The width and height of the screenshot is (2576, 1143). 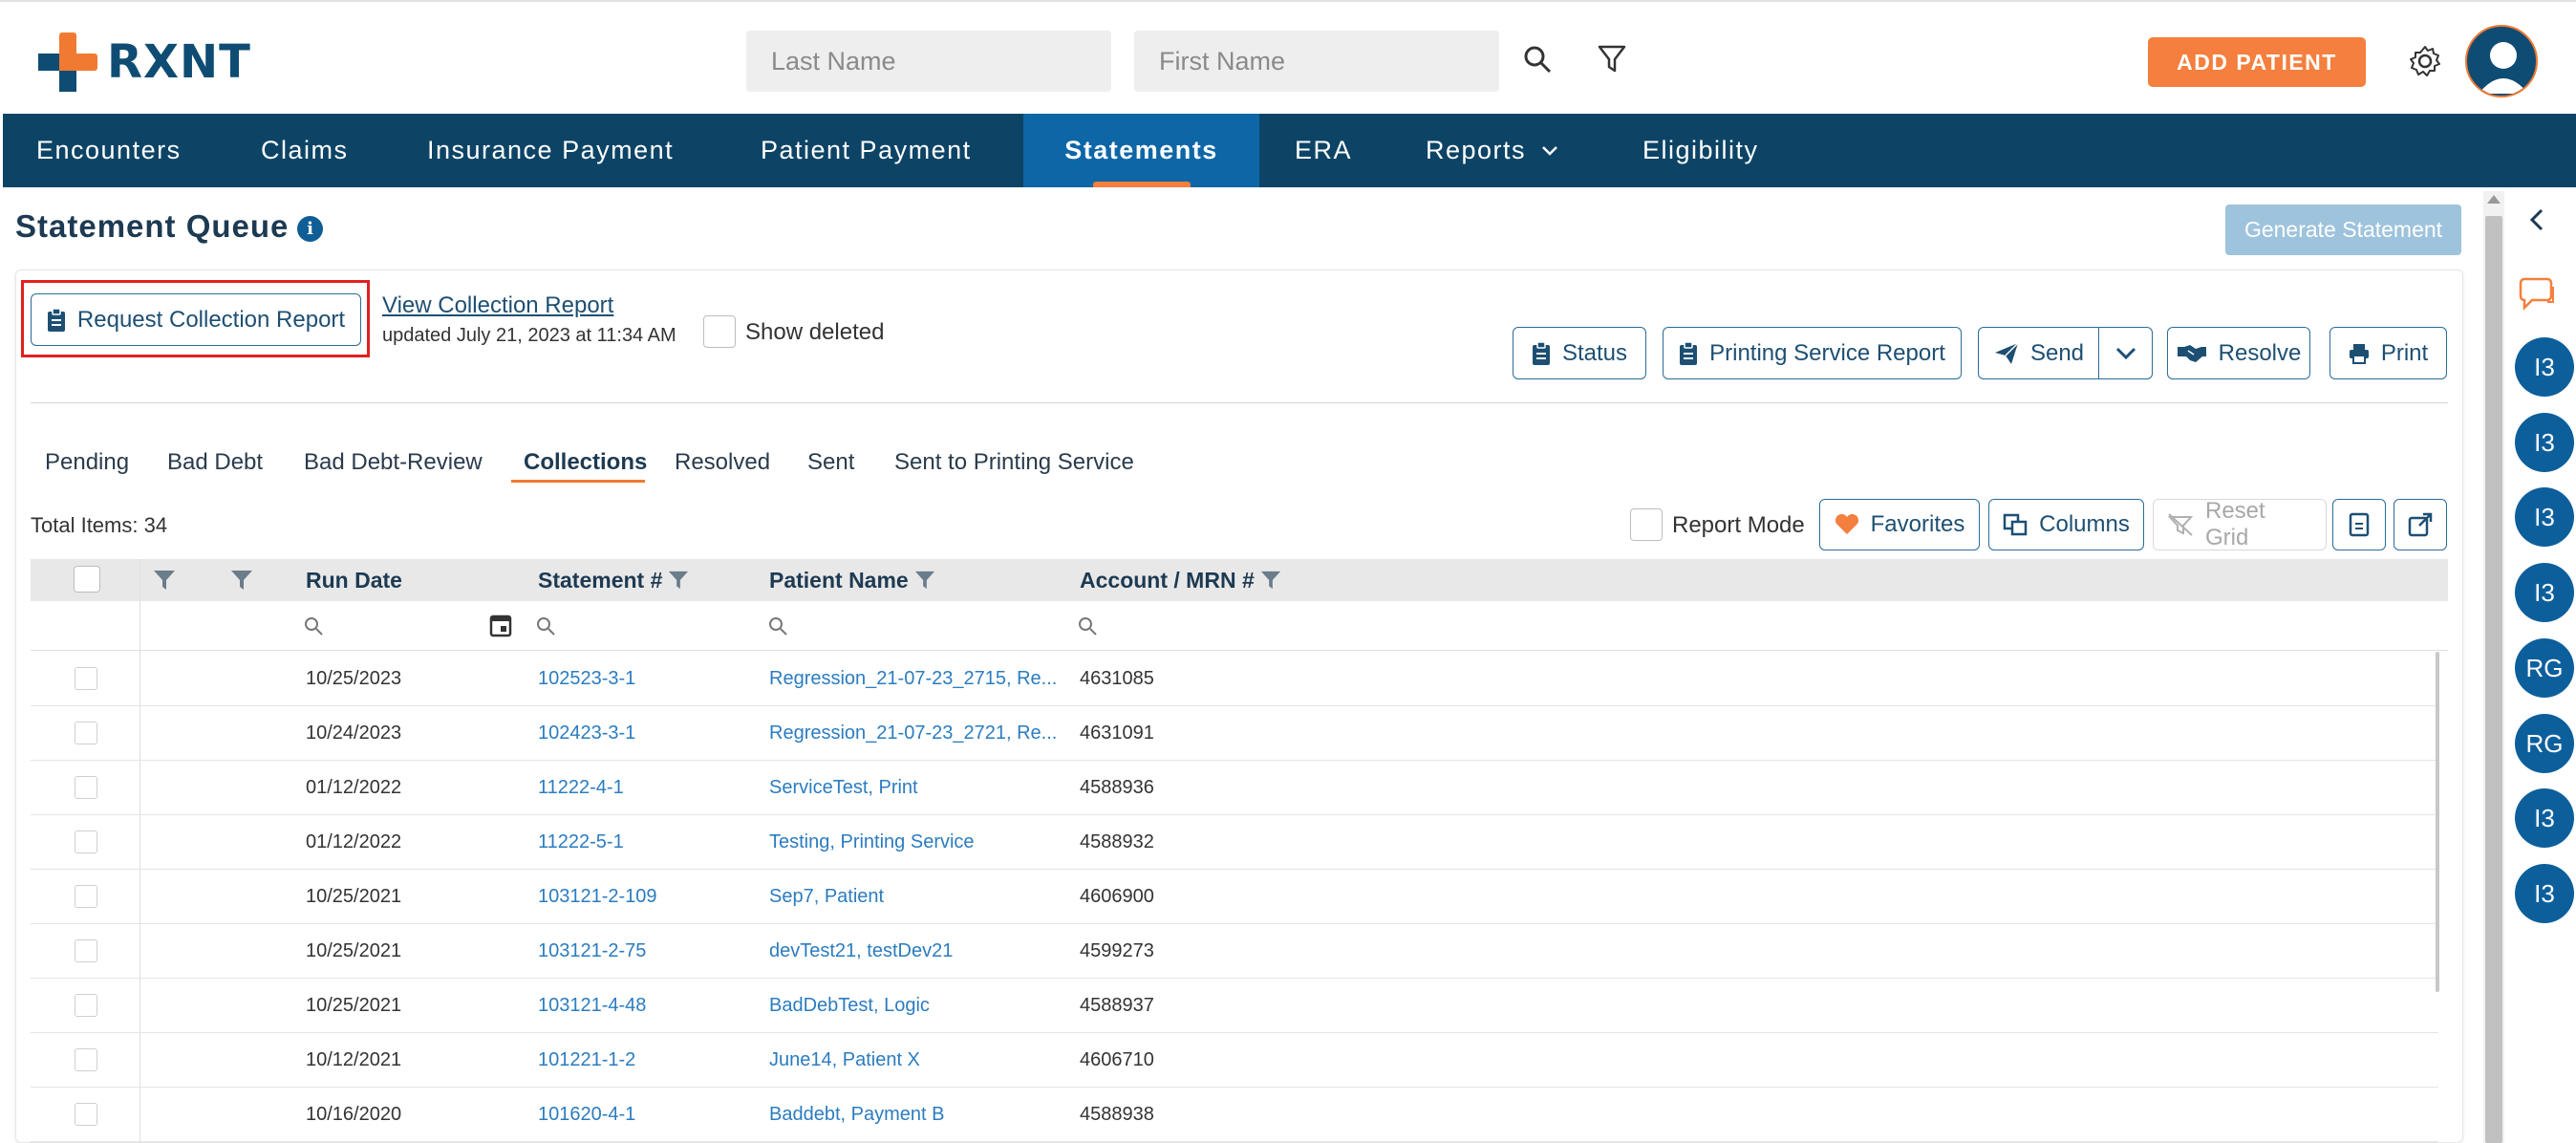 I want to click on tab-pending: Pending, so click(x=87, y=462).